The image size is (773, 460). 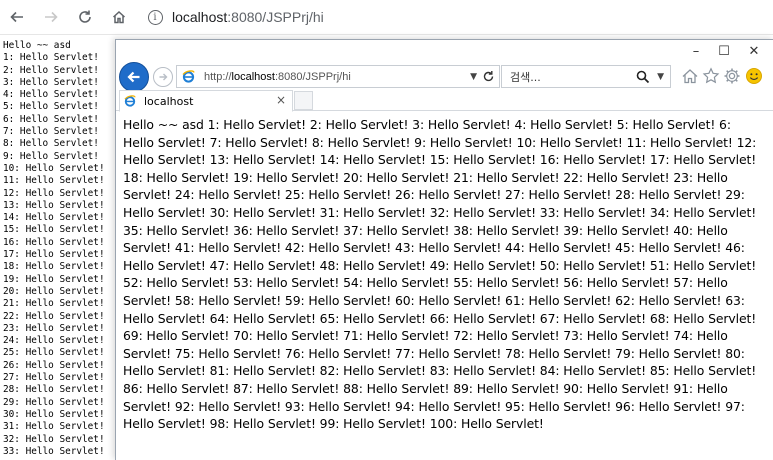 I want to click on tab-label: localhost, so click(x=169, y=101).